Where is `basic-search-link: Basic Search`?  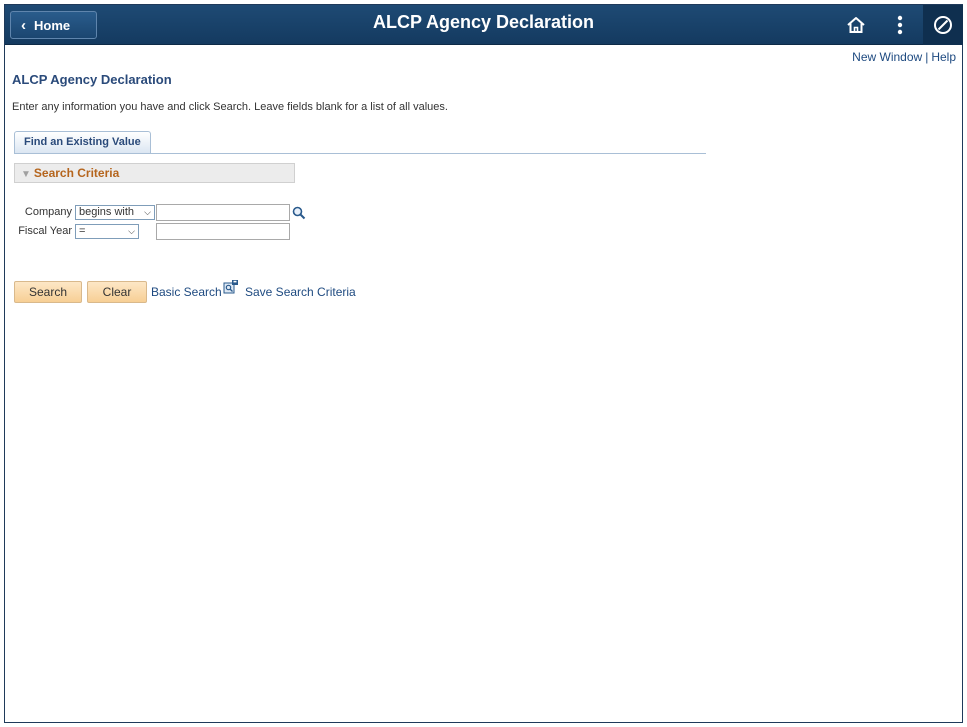 basic-search-link: Basic Search is located at coordinates (186, 292).